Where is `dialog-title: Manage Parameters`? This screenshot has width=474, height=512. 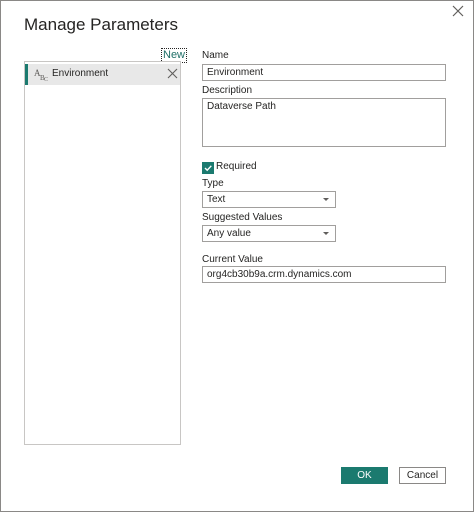
dialog-title: Manage Parameters is located at coordinates (101, 24).